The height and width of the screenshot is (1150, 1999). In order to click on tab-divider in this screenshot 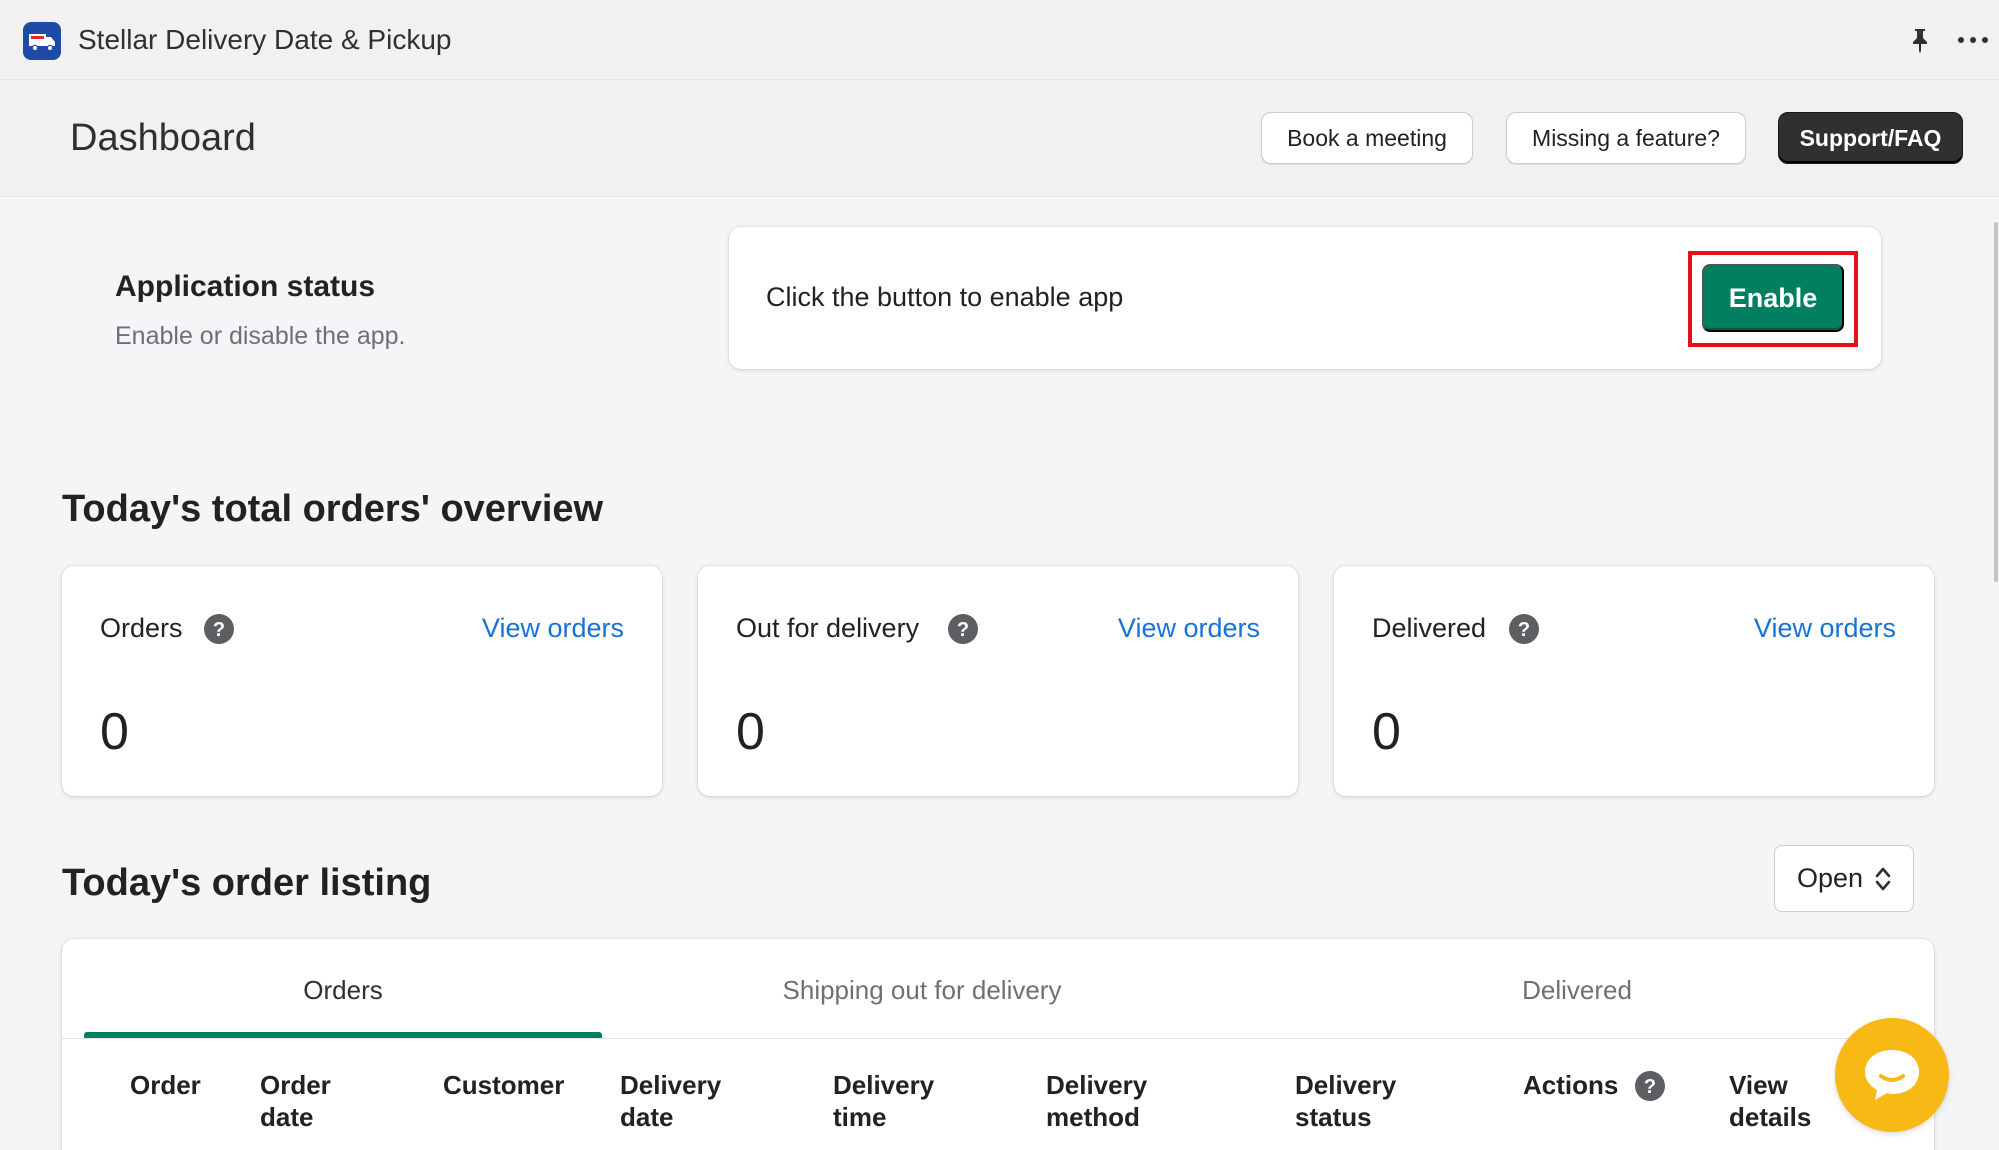, I will do `click(998, 1038)`.